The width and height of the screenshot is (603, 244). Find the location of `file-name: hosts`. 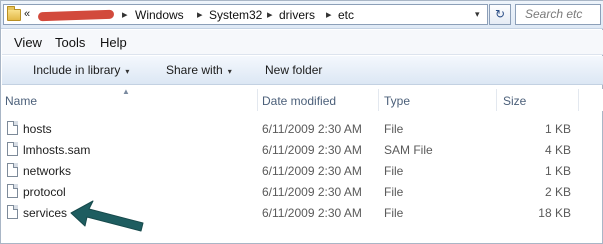

file-name: hosts is located at coordinates (37, 129).